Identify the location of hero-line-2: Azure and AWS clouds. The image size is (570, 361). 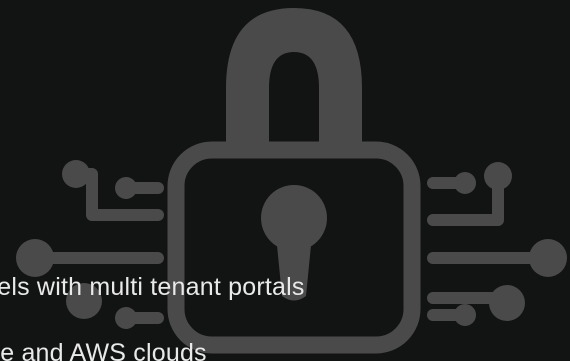
(103, 350).